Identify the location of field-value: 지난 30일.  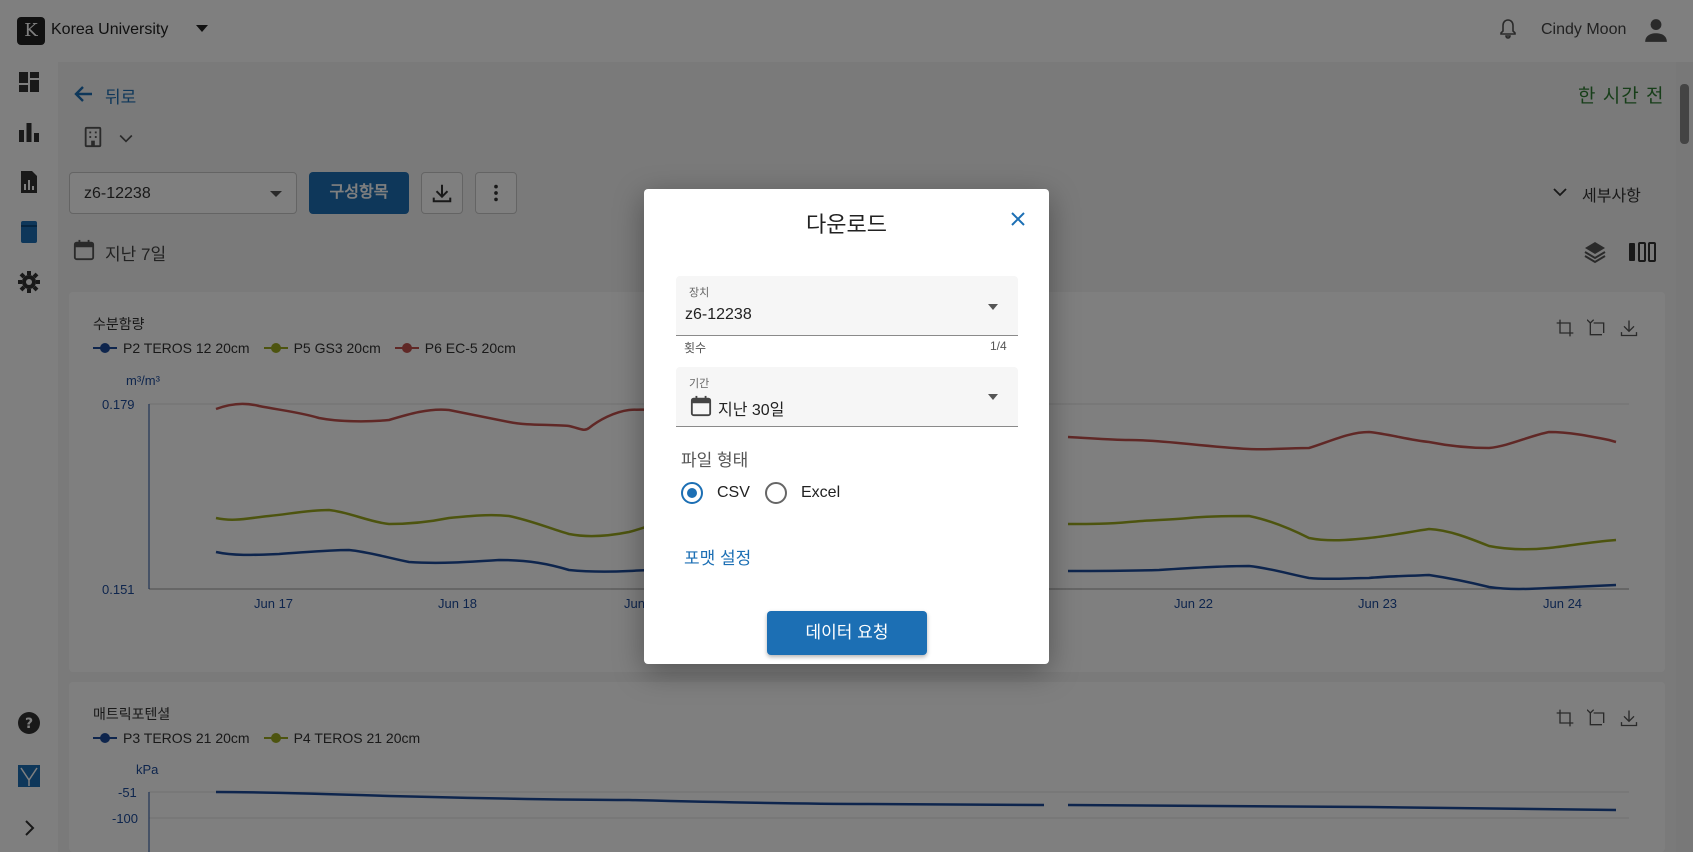
(751, 410).